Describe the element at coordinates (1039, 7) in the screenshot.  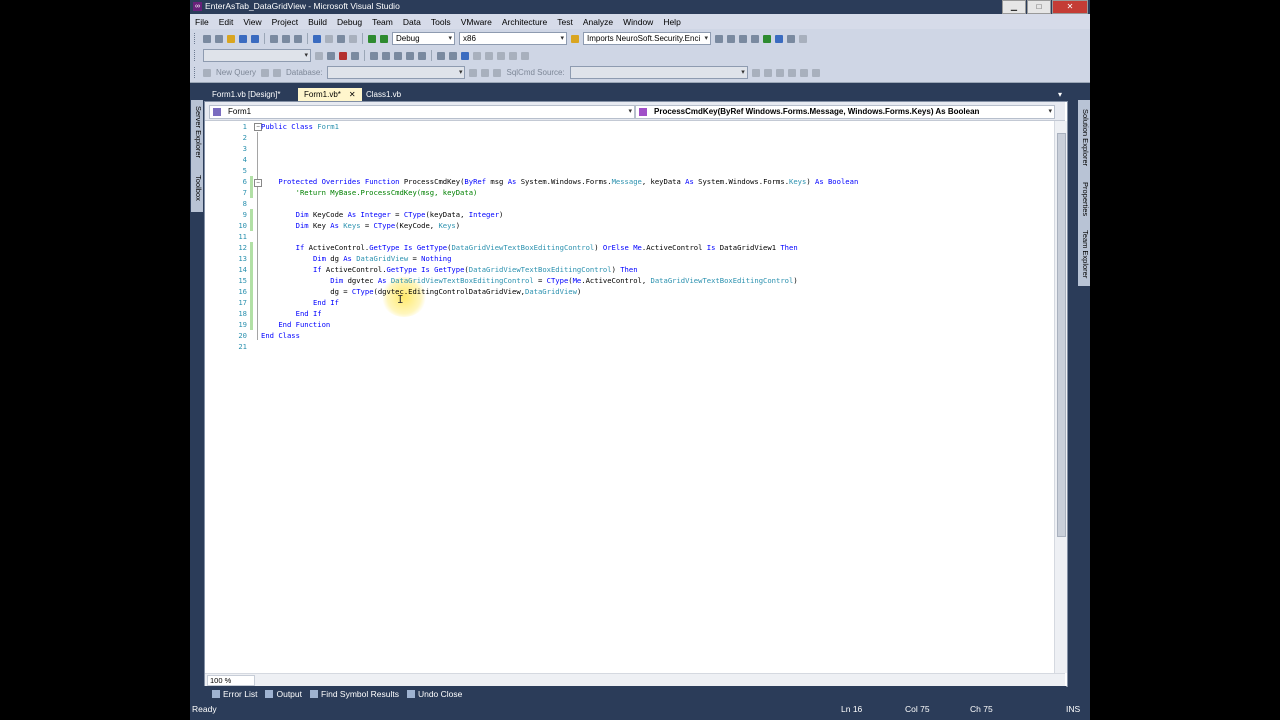
I see `maximize-button: □` at that location.